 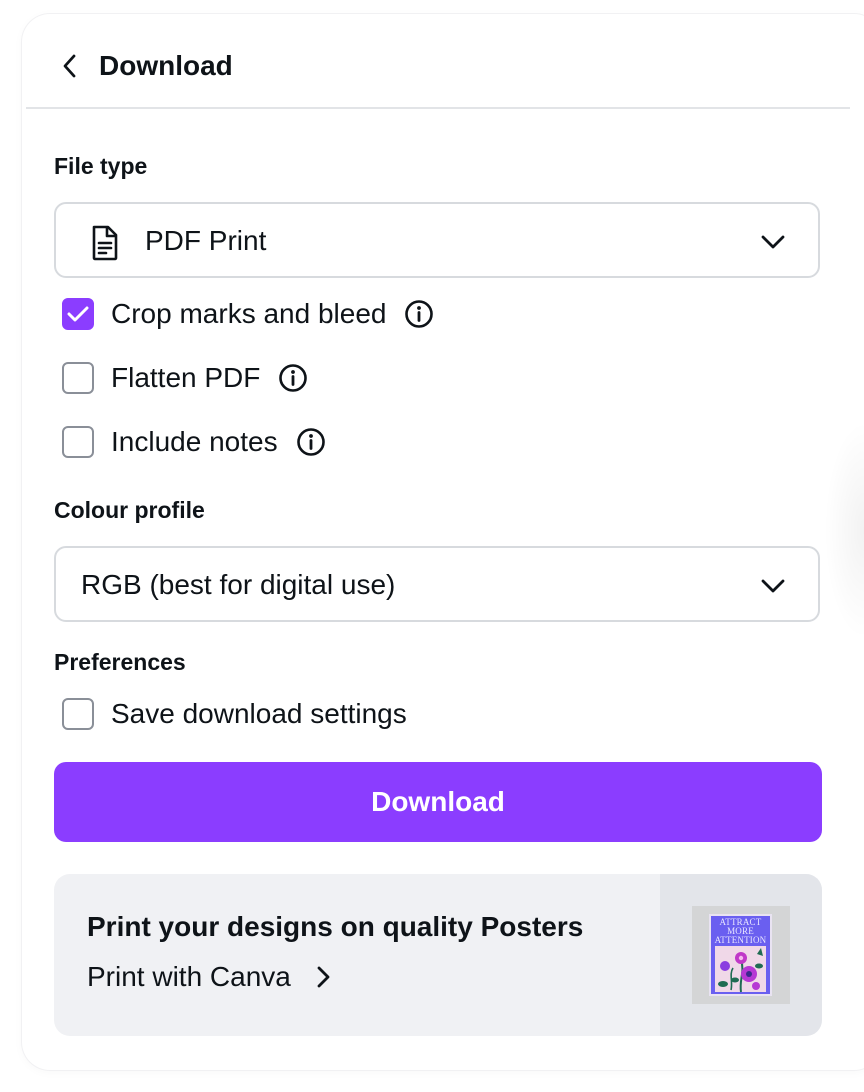 I want to click on colour-profile-select: RGB (best for digital use), so click(x=437, y=584).